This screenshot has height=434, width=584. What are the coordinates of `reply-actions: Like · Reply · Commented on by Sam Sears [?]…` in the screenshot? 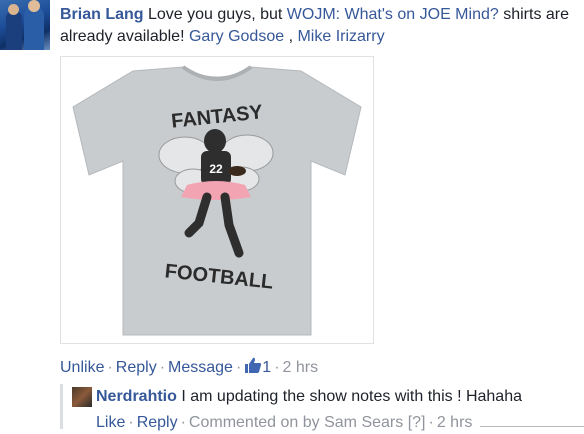 It's located at (284, 422).